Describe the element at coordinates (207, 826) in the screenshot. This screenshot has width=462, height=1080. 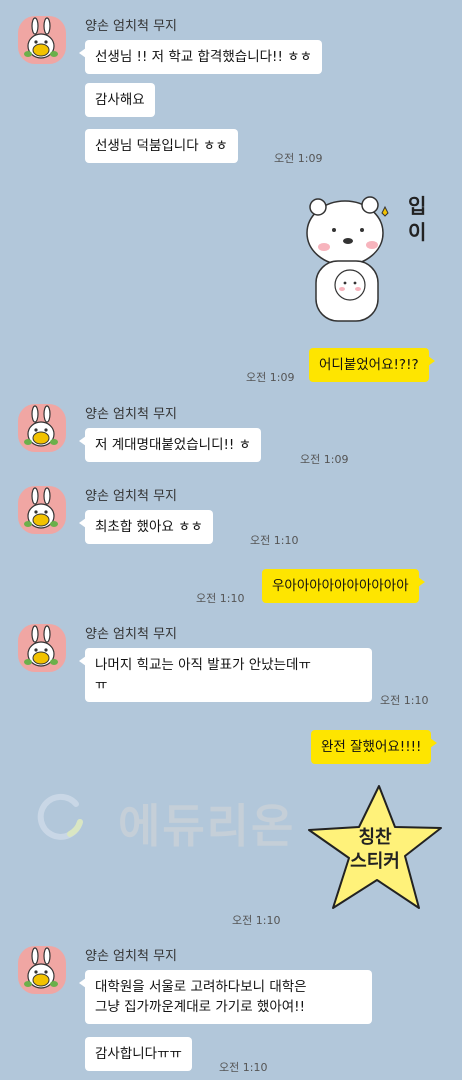
I see `watermark-text: 에듀리온` at that location.